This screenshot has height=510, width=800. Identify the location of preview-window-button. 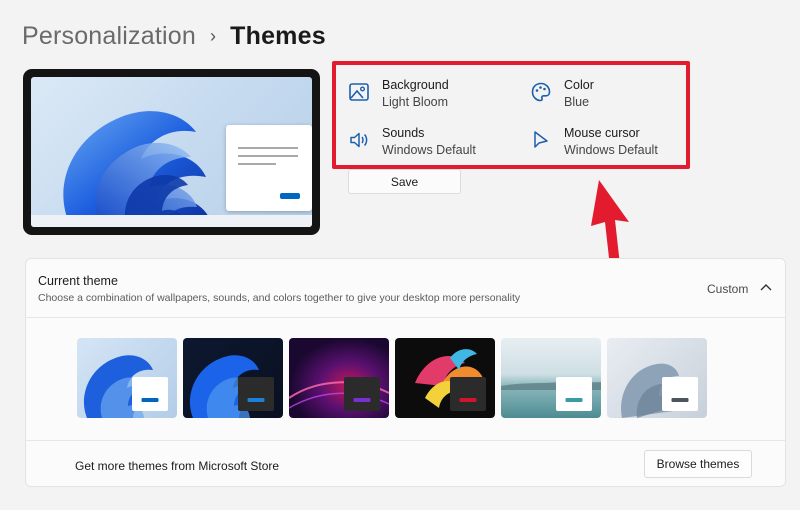
(290, 196).